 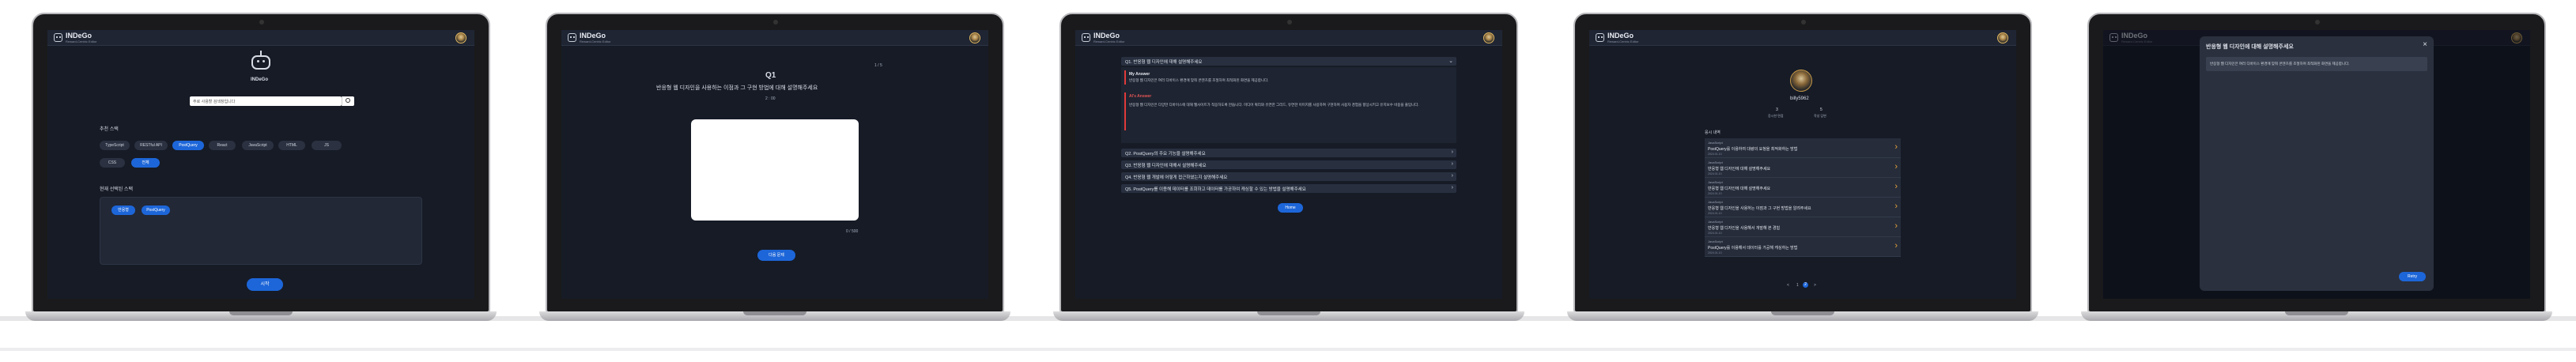 What do you see at coordinates (116, 189) in the screenshot?
I see `section-selected-title: 현재 선택된 스택` at bounding box center [116, 189].